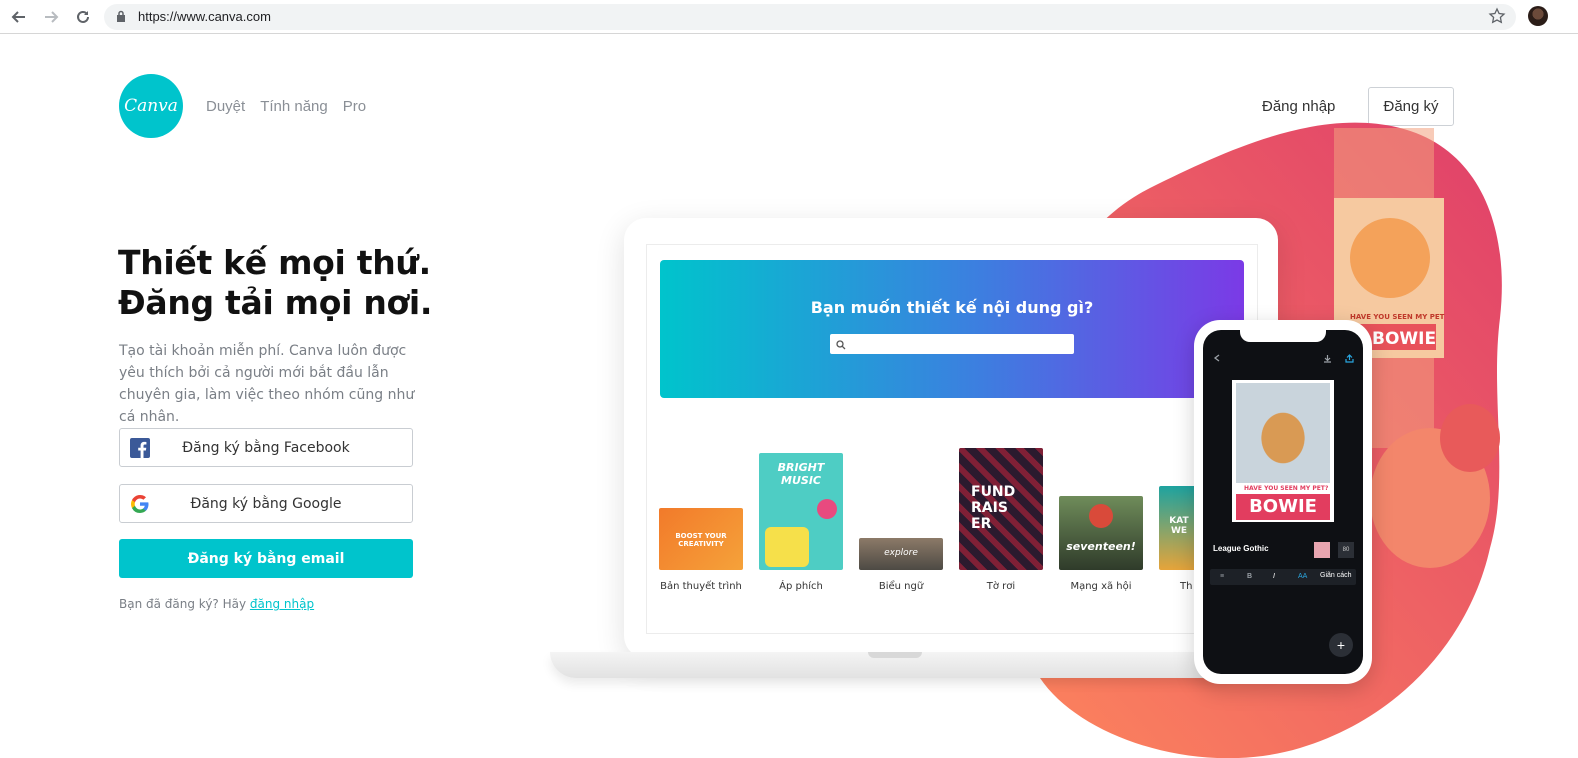  What do you see at coordinates (1283, 433) in the screenshot?
I see `dog-photo` at bounding box center [1283, 433].